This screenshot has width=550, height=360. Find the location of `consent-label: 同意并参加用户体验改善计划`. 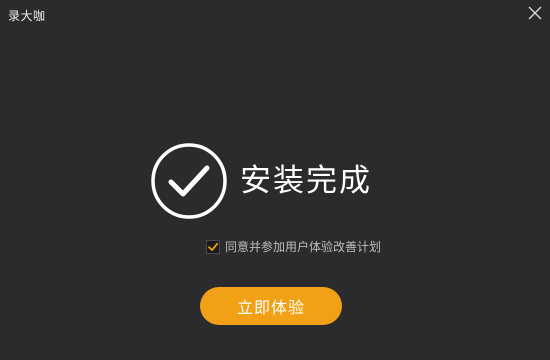

consent-label: 同意并参加用户体验改善计划 is located at coordinates (303, 247).